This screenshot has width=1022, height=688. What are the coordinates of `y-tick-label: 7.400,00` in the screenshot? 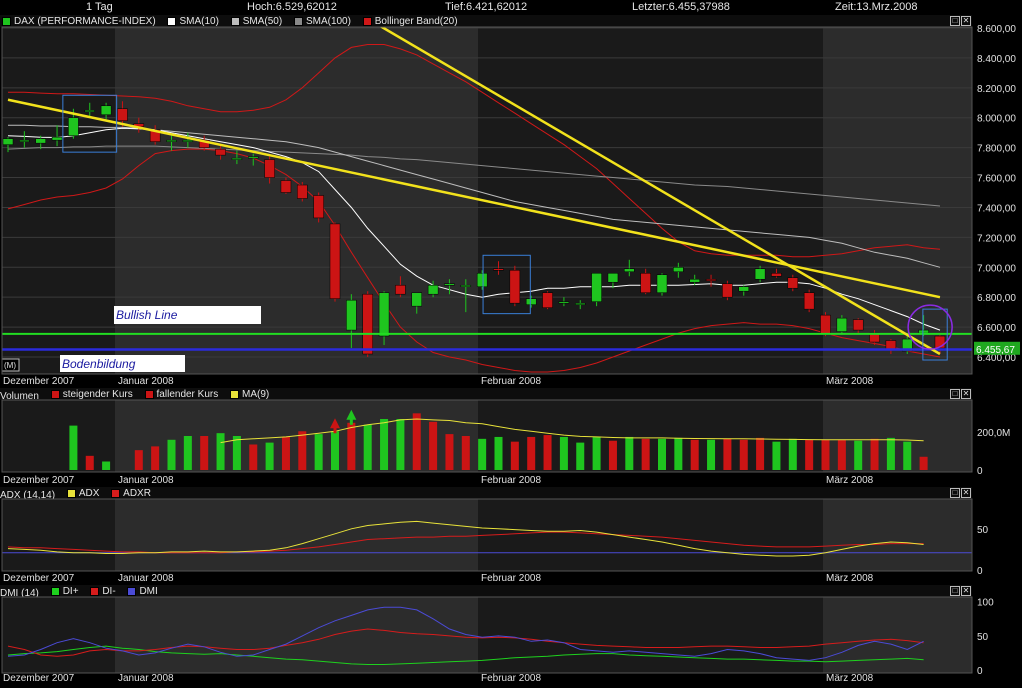 It's located at (996, 208).